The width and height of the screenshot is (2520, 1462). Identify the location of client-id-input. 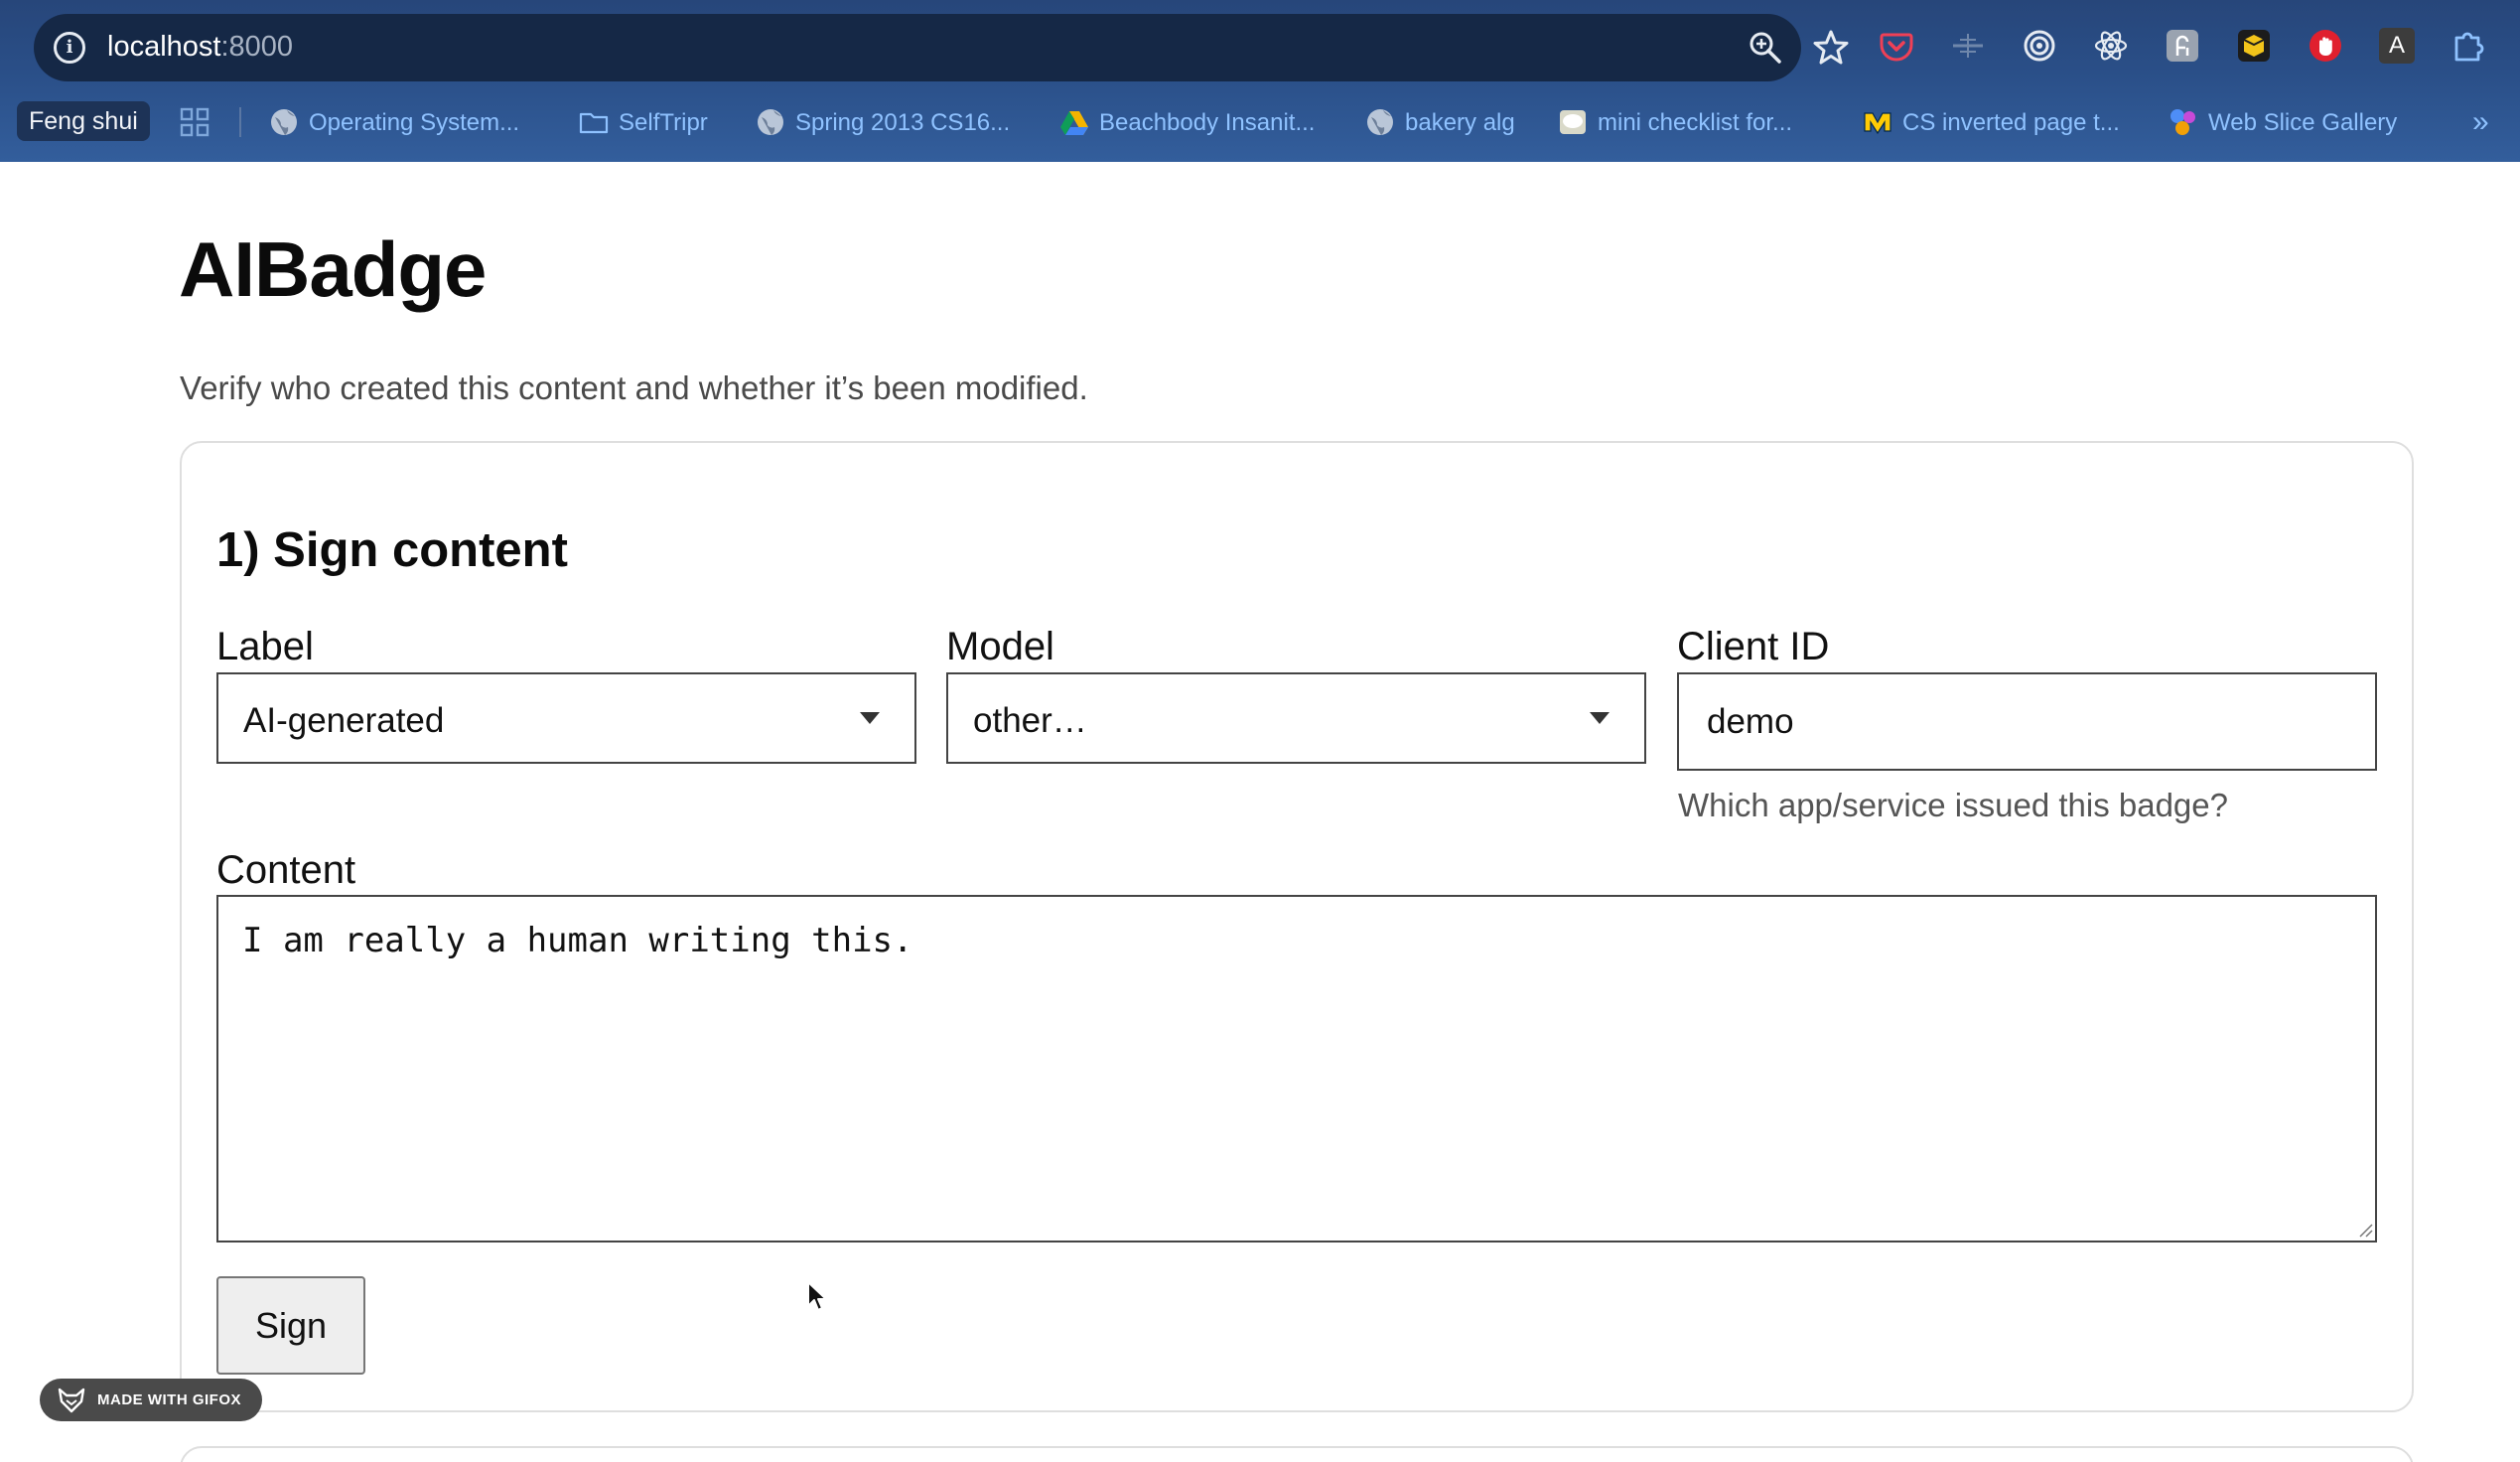
(2027, 721).